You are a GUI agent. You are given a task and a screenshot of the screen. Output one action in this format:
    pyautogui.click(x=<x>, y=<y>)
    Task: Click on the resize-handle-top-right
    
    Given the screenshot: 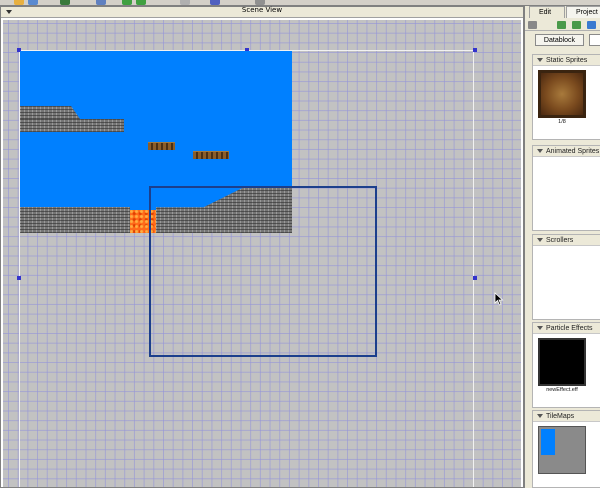 What is the action you would take?
    pyautogui.click(x=475, y=50)
    